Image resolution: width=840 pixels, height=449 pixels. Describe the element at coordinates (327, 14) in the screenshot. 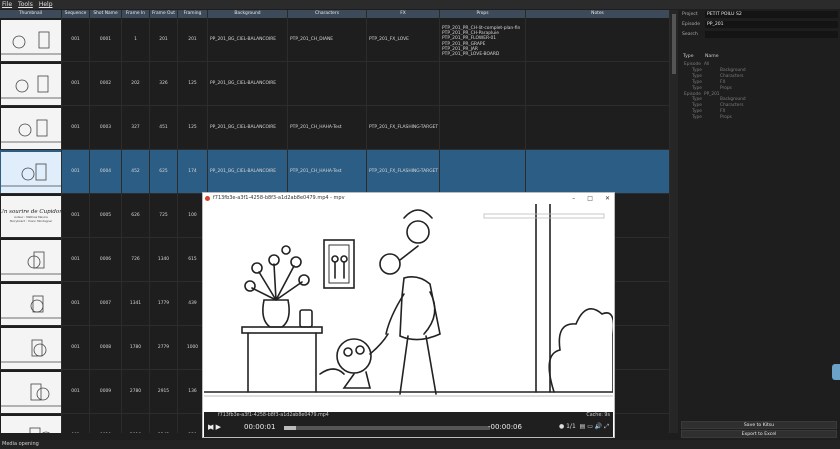

I see `col-characters: Characters` at that location.